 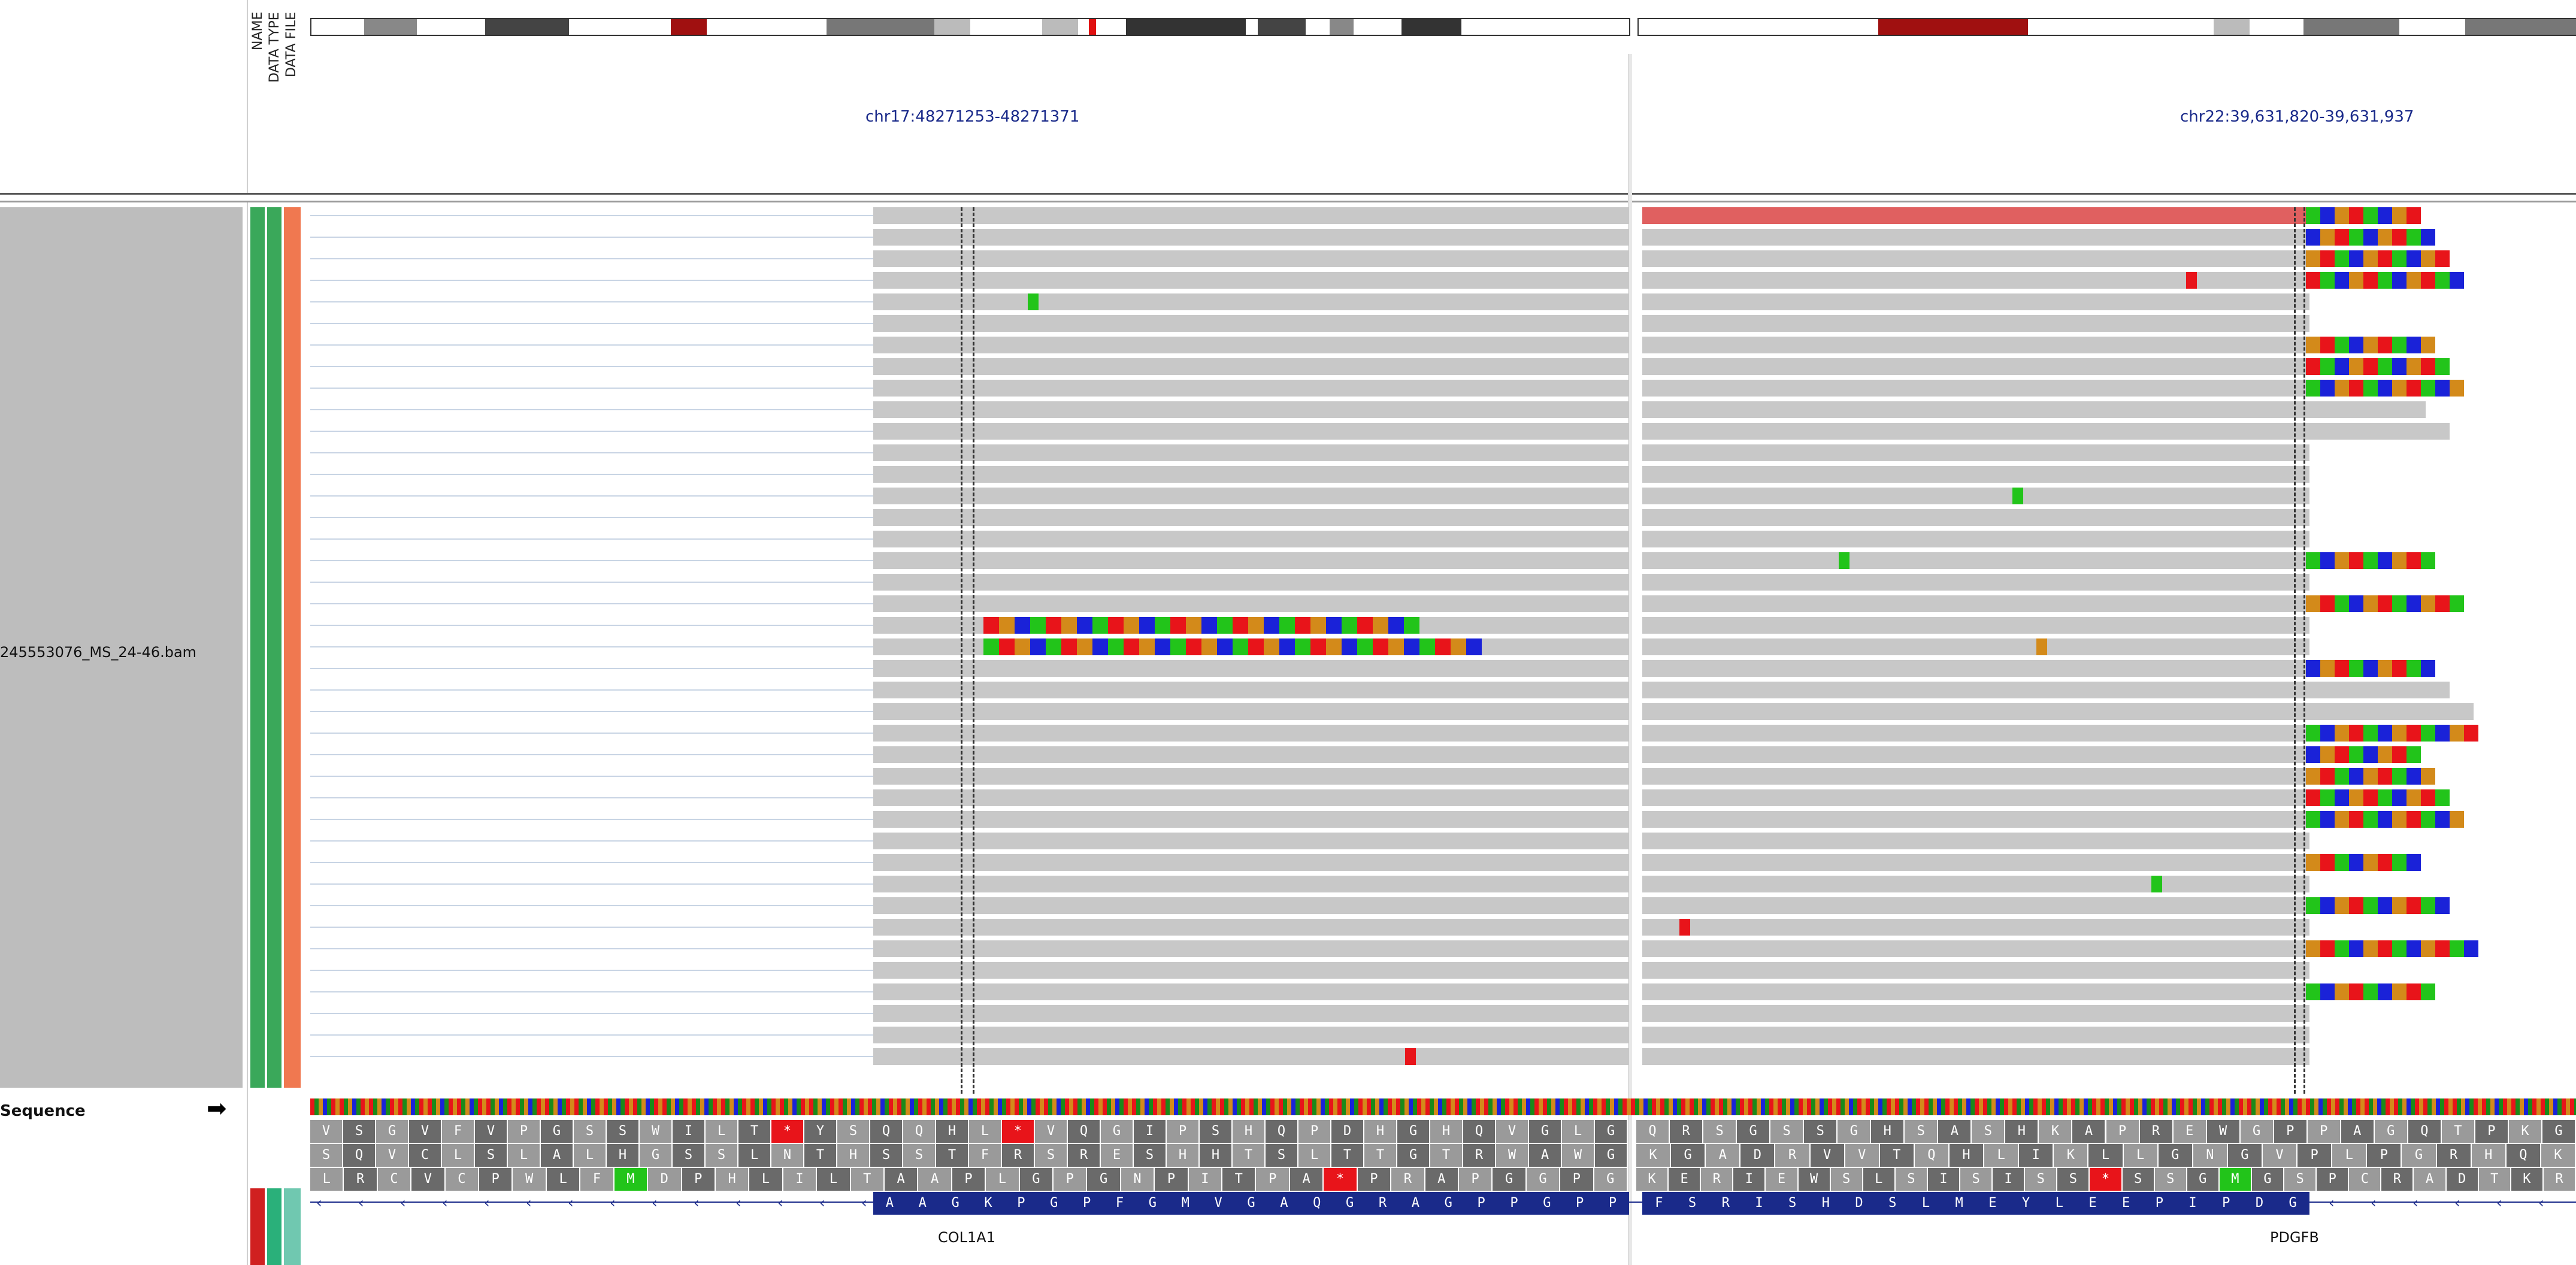 What do you see at coordinates (2294, 1237) in the screenshot?
I see `gene-label-pdgfb: PDGFB` at bounding box center [2294, 1237].